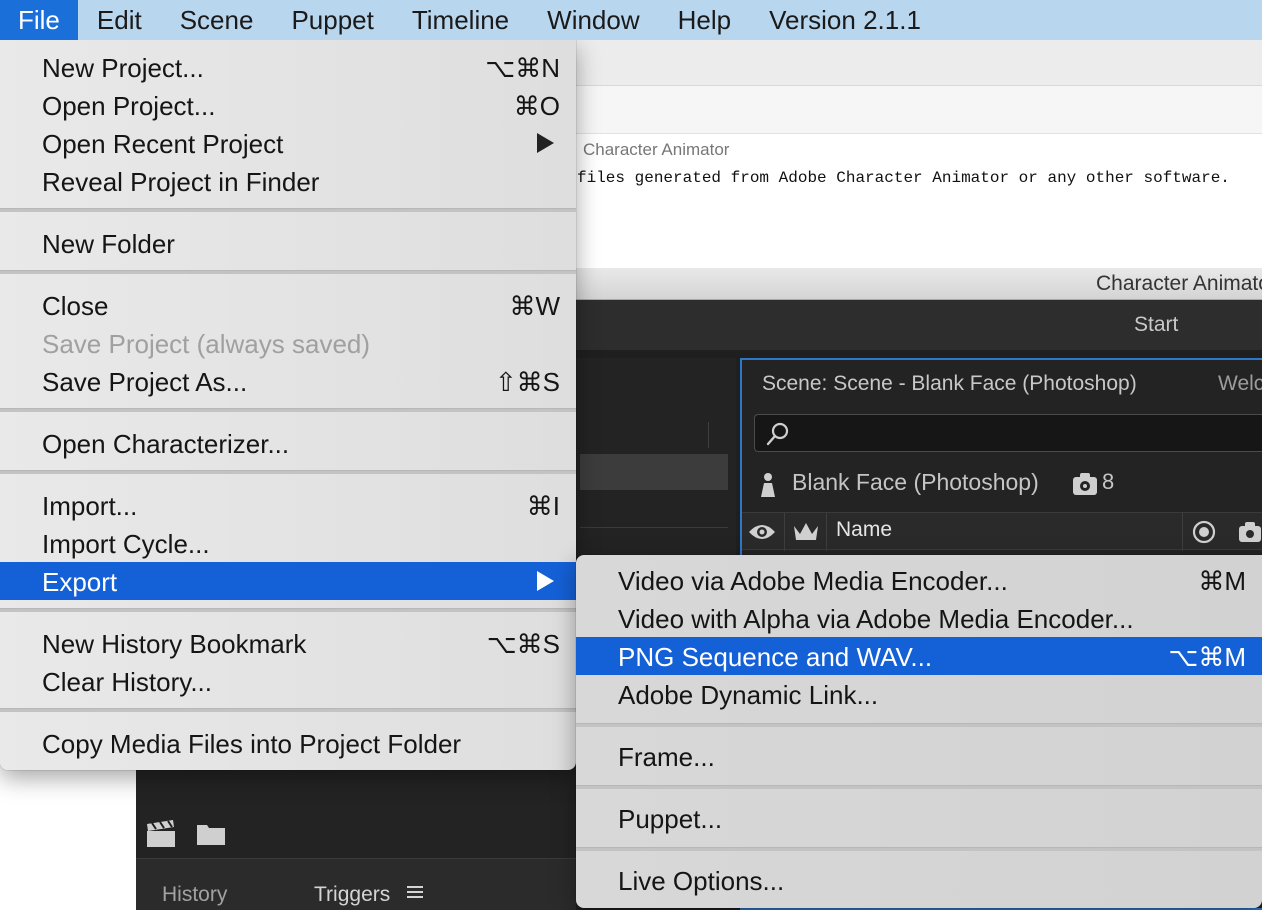 This screenshot has height=910, width=1262. Describe the element at coordinates (1008, 433) in the screenshot. I see `scene-search-input` at that location.